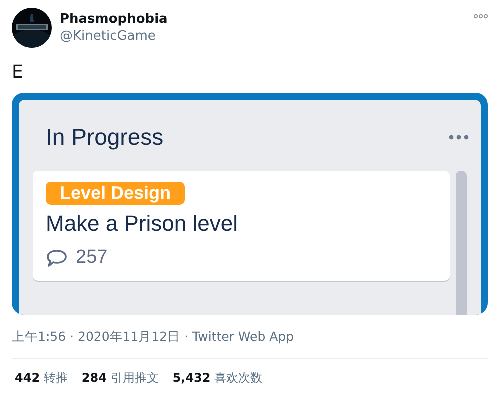 This screenshot has height=401, width=500. I want to click on stat-link: 284 引用推文, so click(120, 378).